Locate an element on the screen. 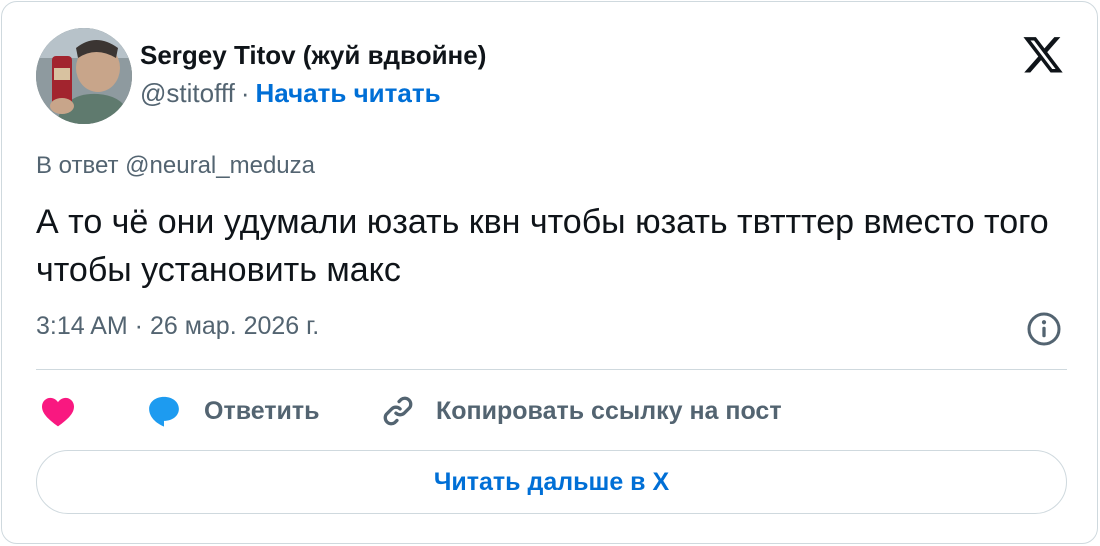 The height and width of the screenshot is (546, 1100). heart-icon is located at coordinates (58, 412).